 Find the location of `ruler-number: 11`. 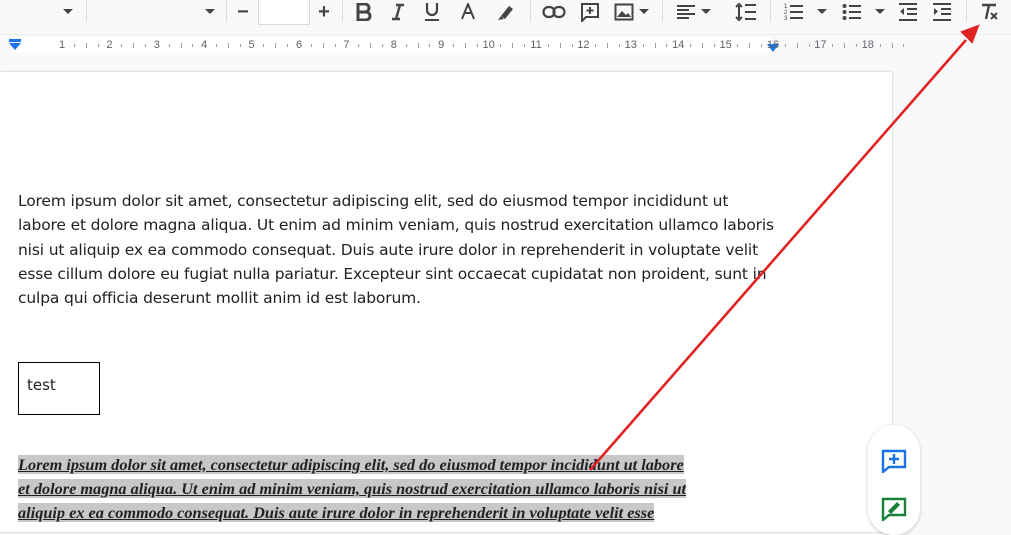

ruler-number: 11 is located at coordinates (536, 45).